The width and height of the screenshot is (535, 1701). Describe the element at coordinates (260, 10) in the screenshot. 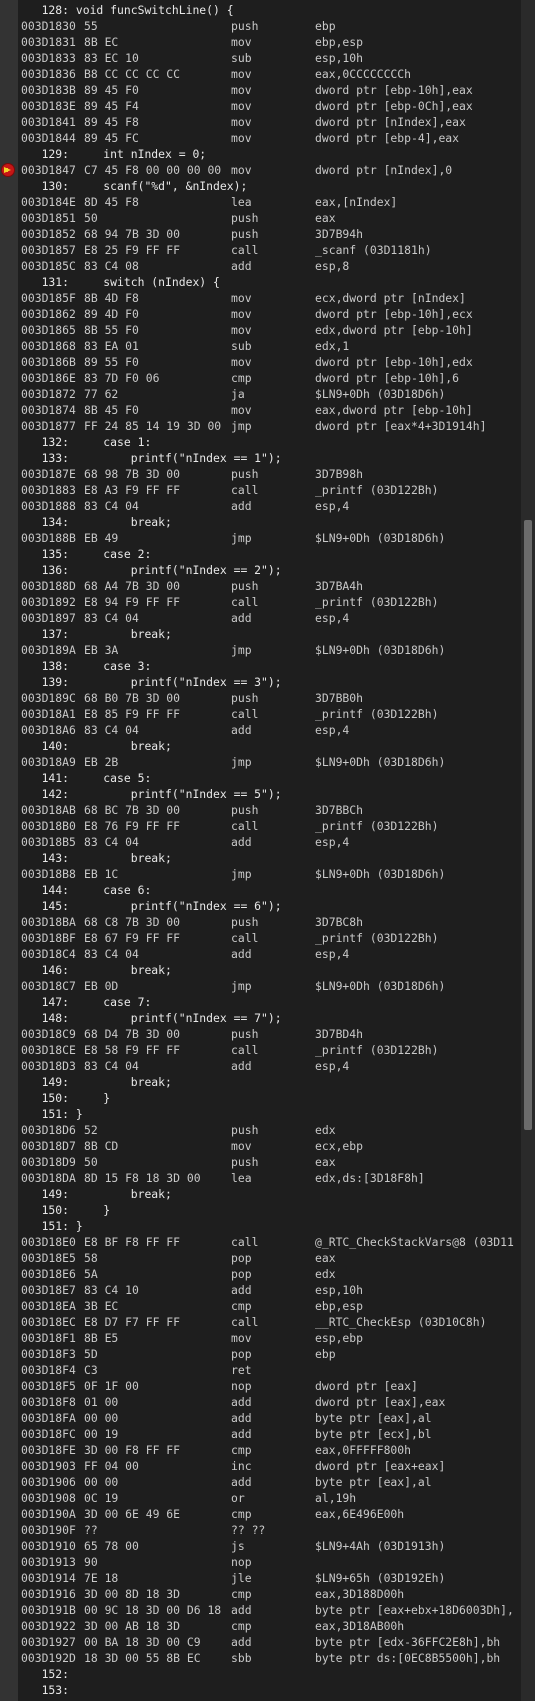

I see `source-line: 128: void funcSwitchLine() {` at that location.